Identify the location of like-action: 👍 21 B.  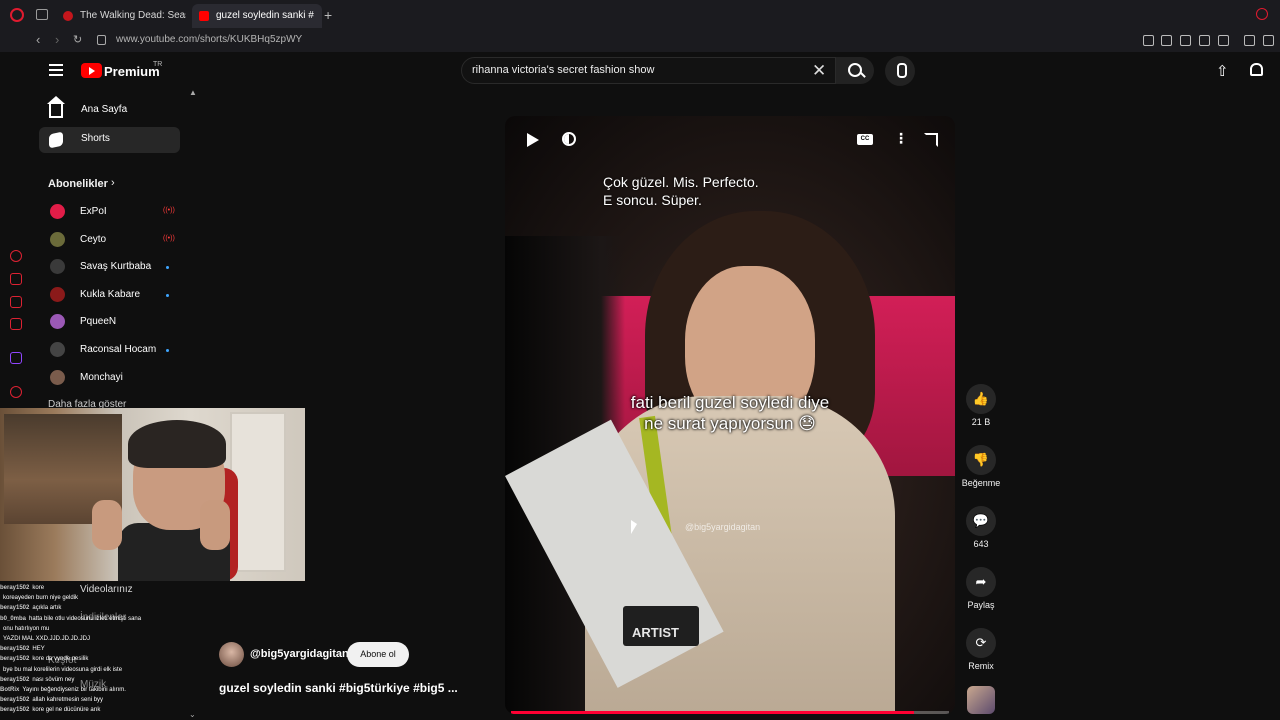
(981, 405).